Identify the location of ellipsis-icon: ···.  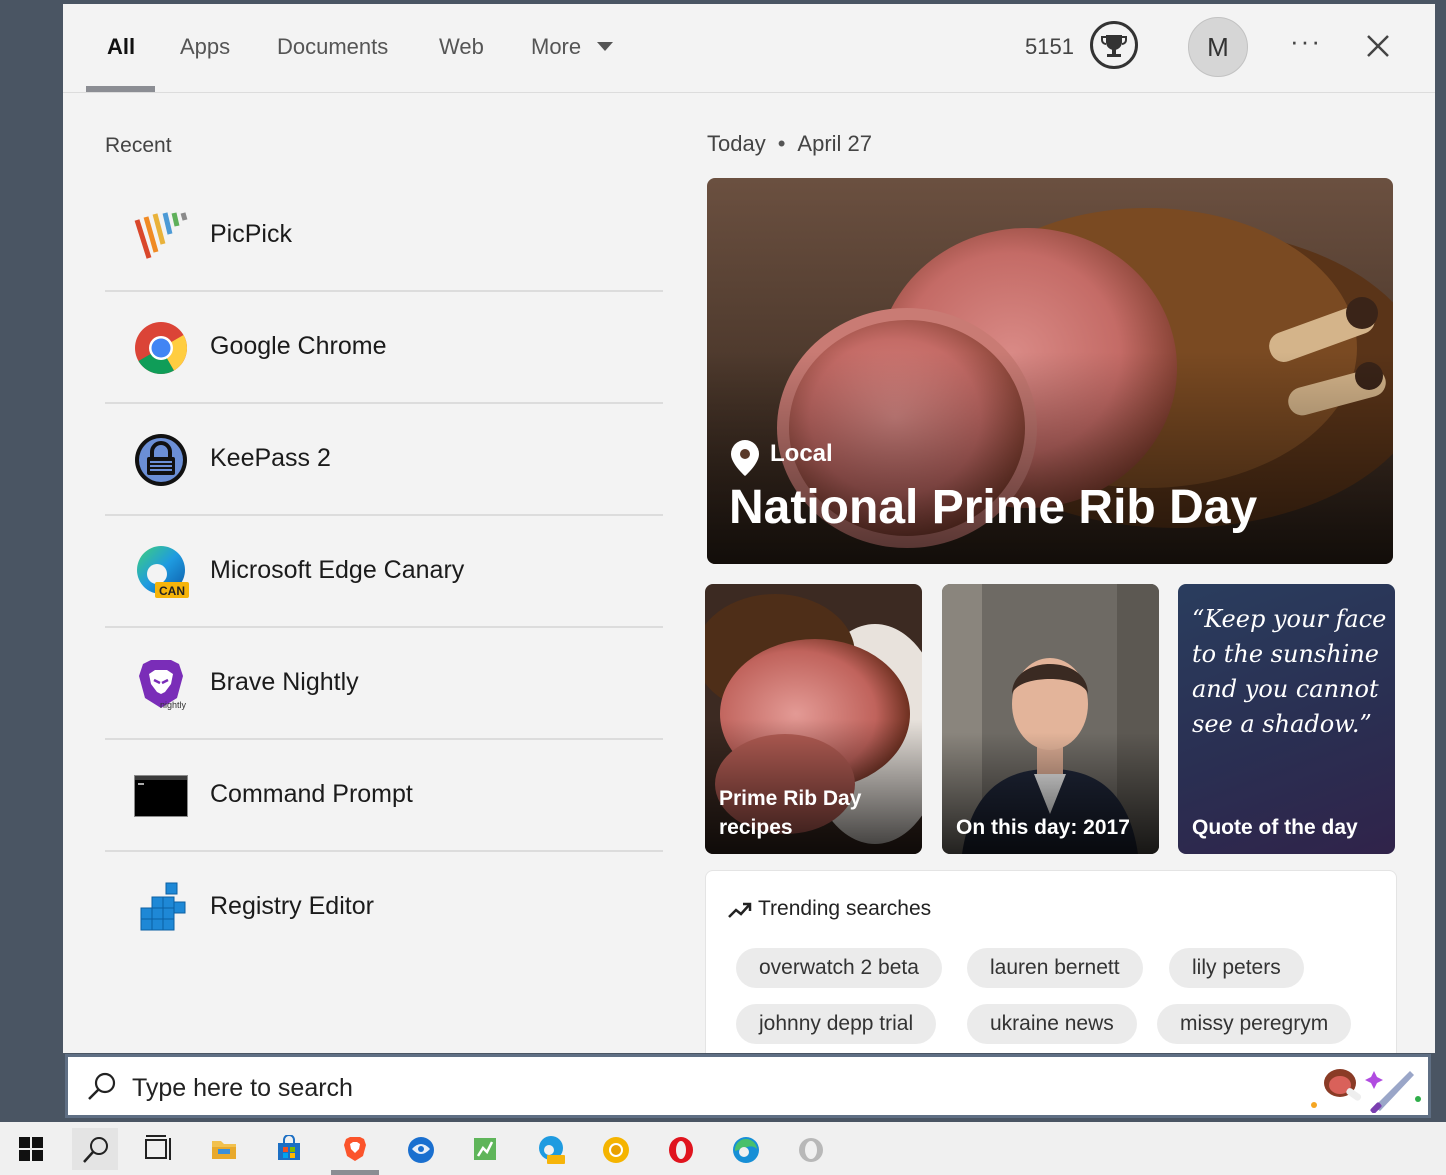
(1306, 41).